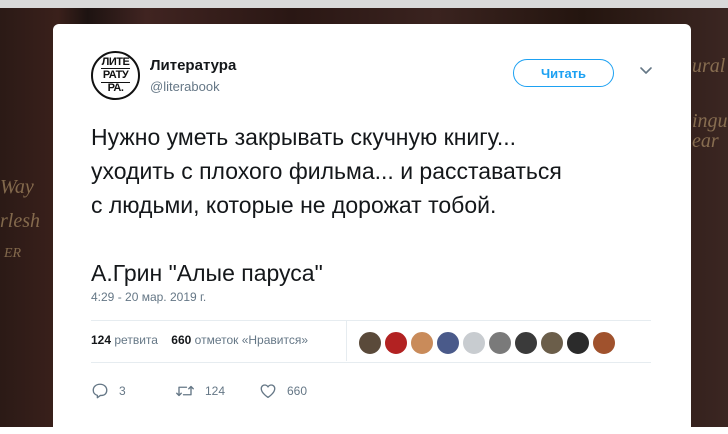  What do you see at coordinates (709, 66) in the screenshot?
I see `background-text: ural` at bounding box center [709, 66].